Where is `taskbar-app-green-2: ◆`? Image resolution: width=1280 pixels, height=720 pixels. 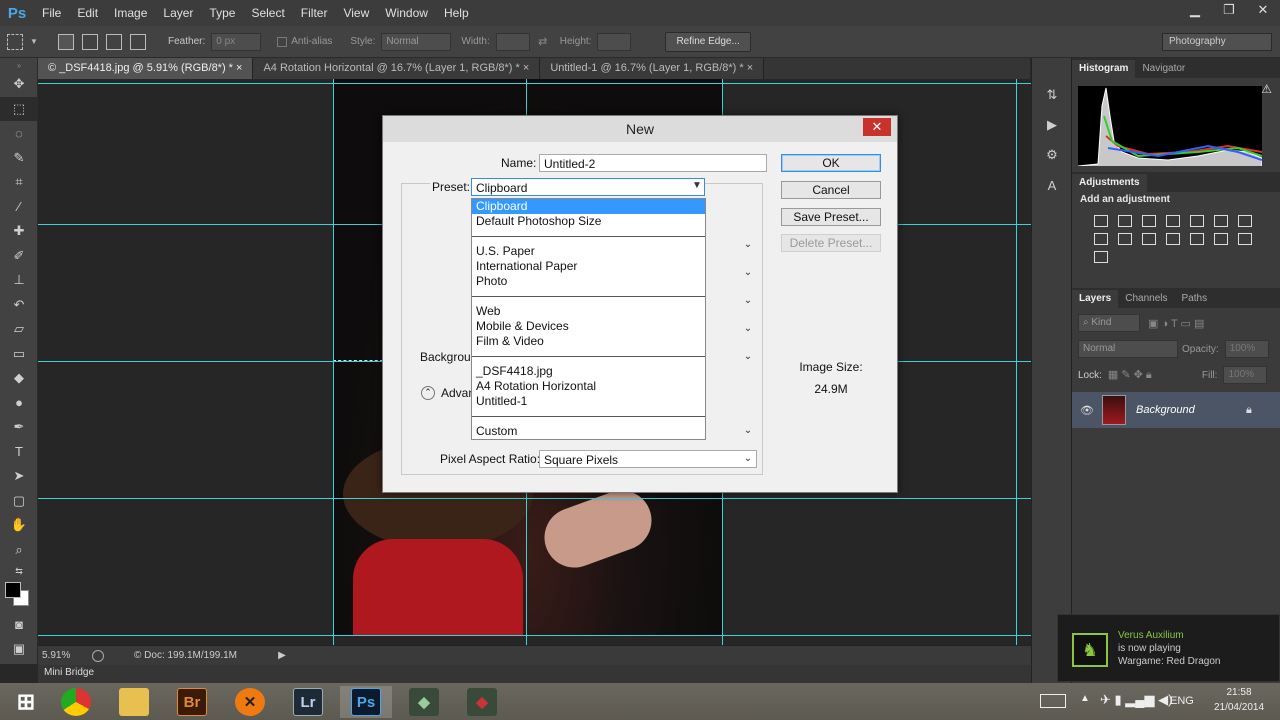
taskbar-app-green-2: ◆ is located at coordinates (482, 702).